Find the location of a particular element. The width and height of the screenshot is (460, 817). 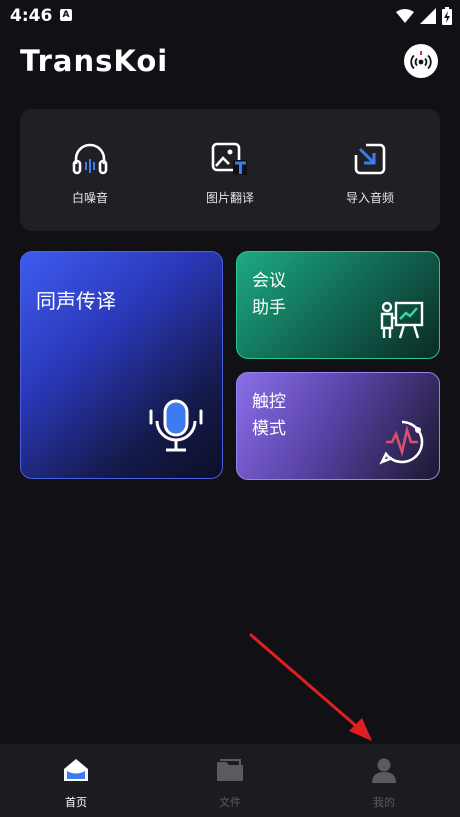

meeting-assistant-card: 会议 助手 is located at coordinates (338, 305).